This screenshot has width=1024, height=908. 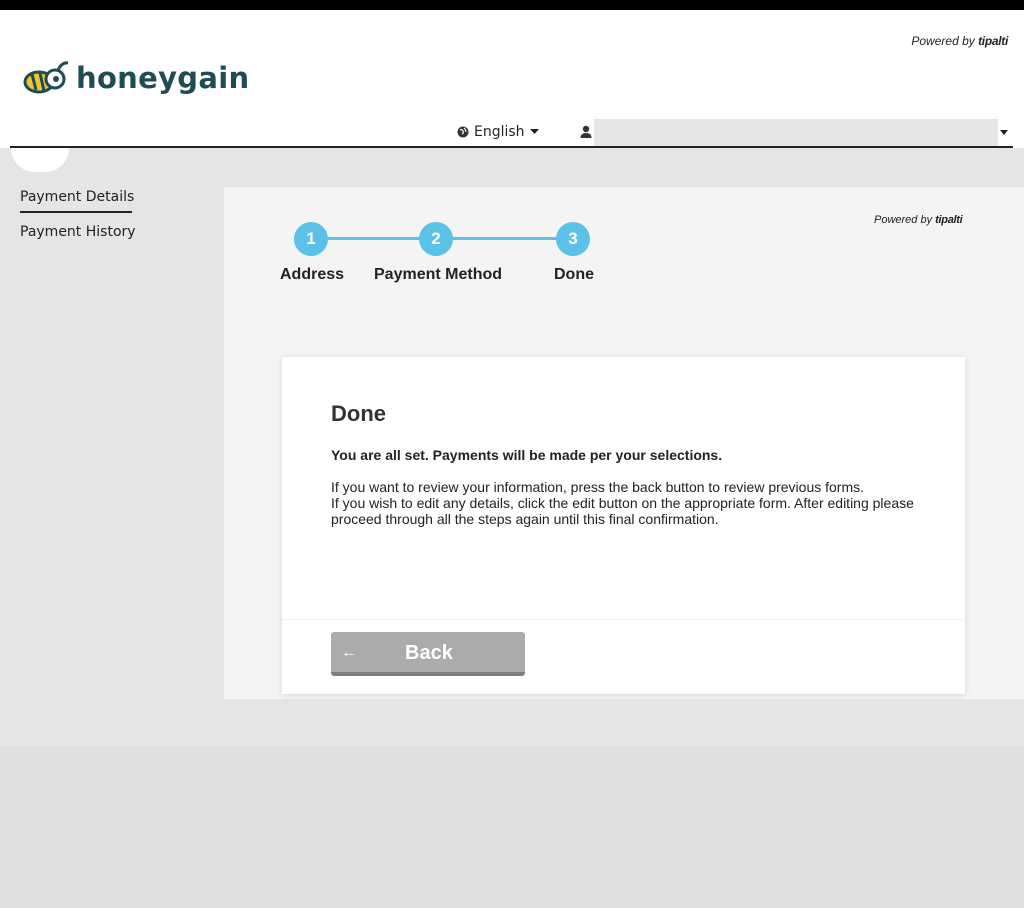 I want to click on powered-by-tipalti-top: Powered by tipalti, so click(x=959, y=41).